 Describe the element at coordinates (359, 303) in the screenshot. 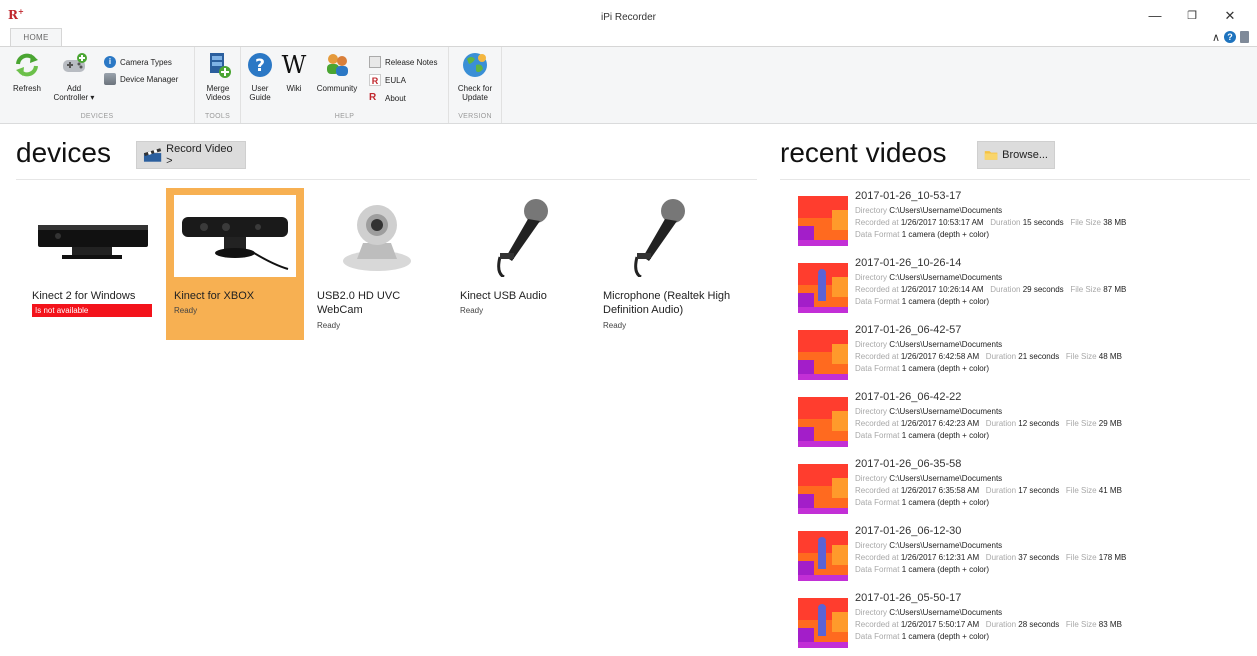

I see `device-name: USB2.0 HD UVC WebCam` at that location.